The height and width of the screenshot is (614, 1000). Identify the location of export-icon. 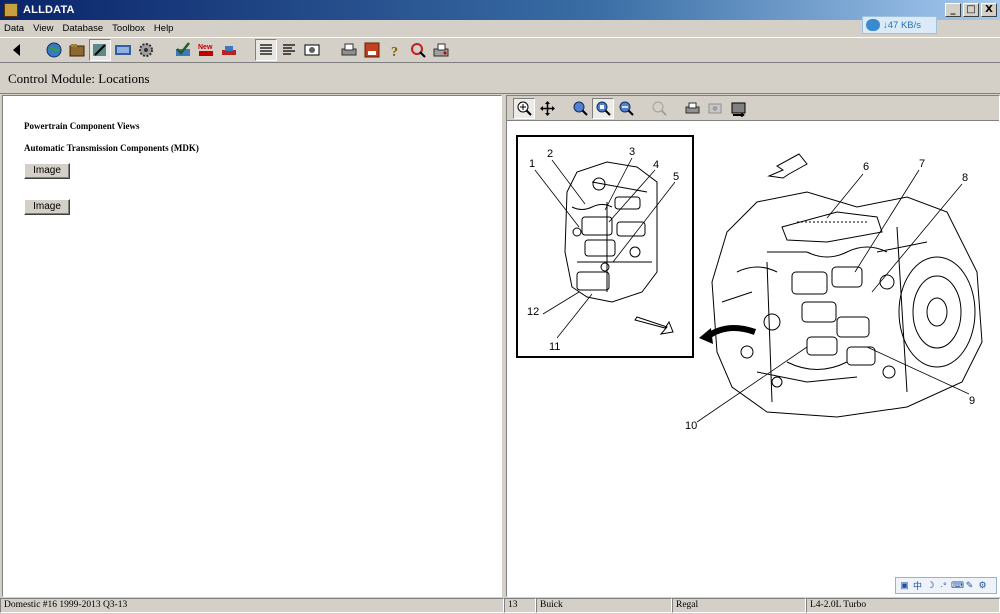
(738, 109).